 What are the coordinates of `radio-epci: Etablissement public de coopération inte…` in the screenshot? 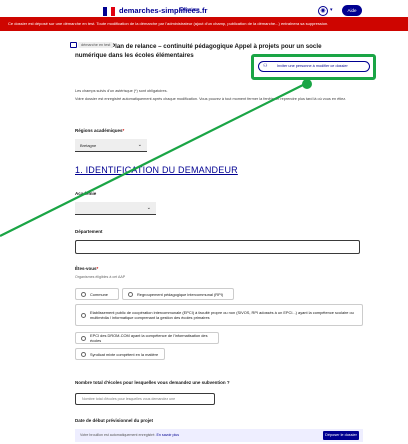 It's located at (219, 315).